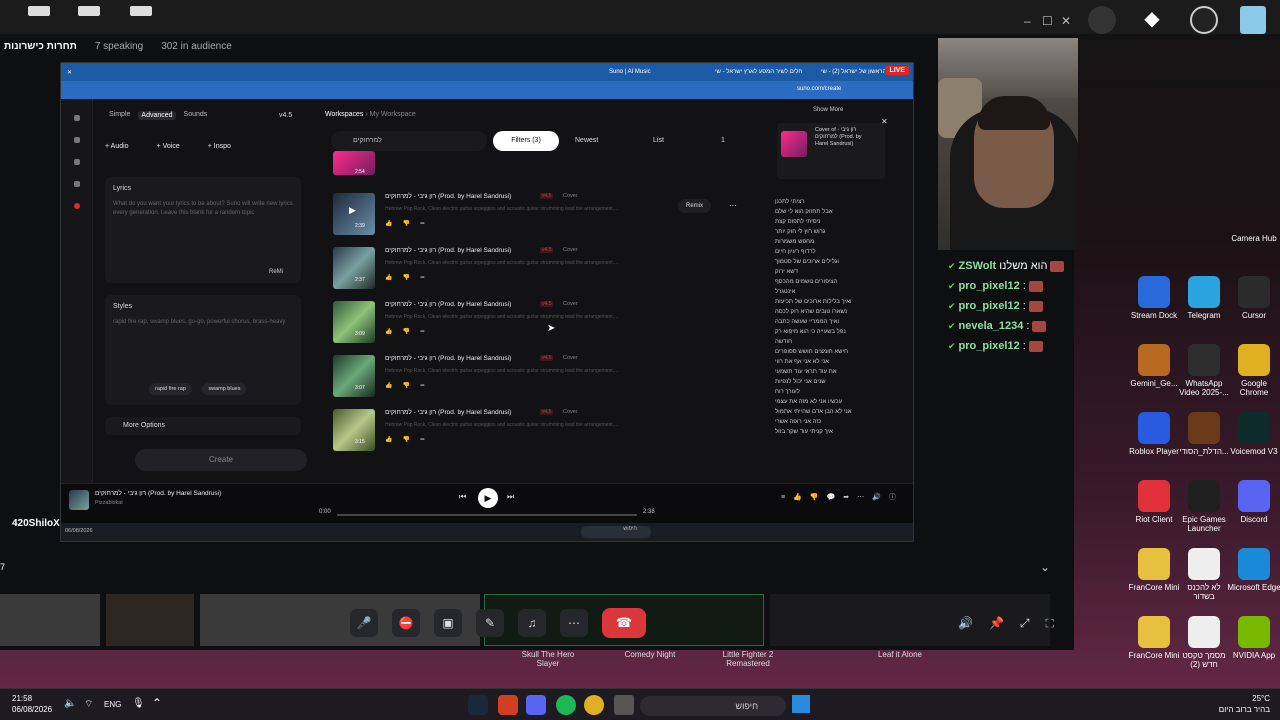 The width and height of the screenshot is (1280, 720). I want to click on player-actions: ≡👍👎💬➦⋯🔊ⓘ, so click(842, 497).